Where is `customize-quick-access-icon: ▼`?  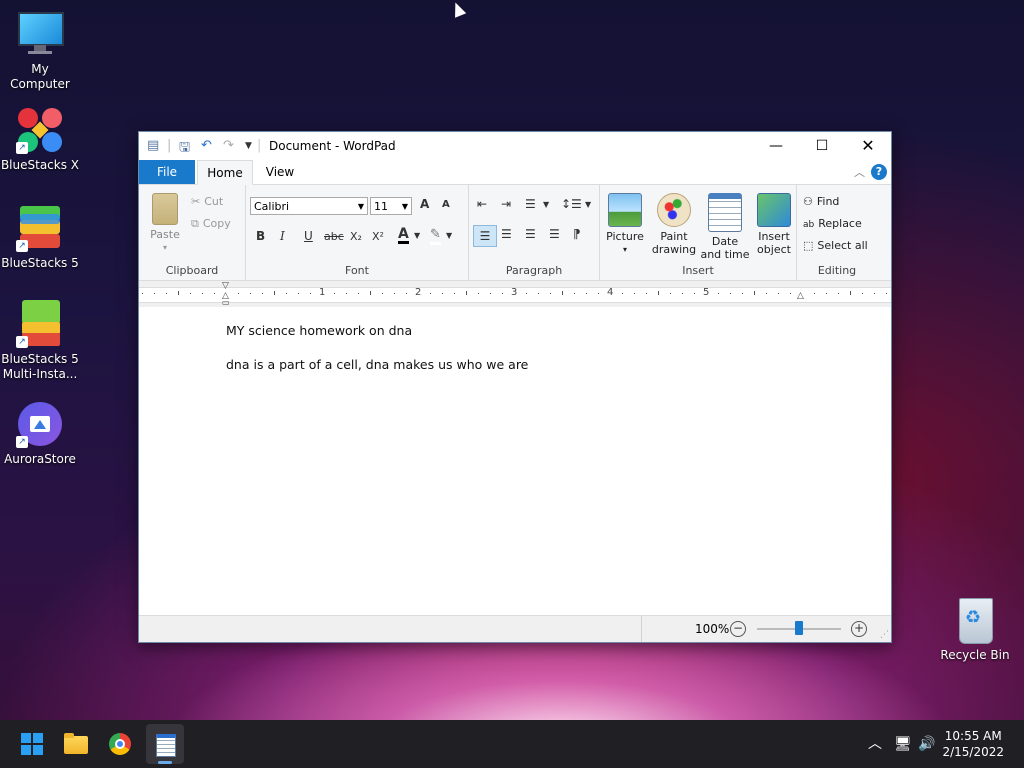
customize-quick-access-icon: ▼ is located at coordinates (248, 146).